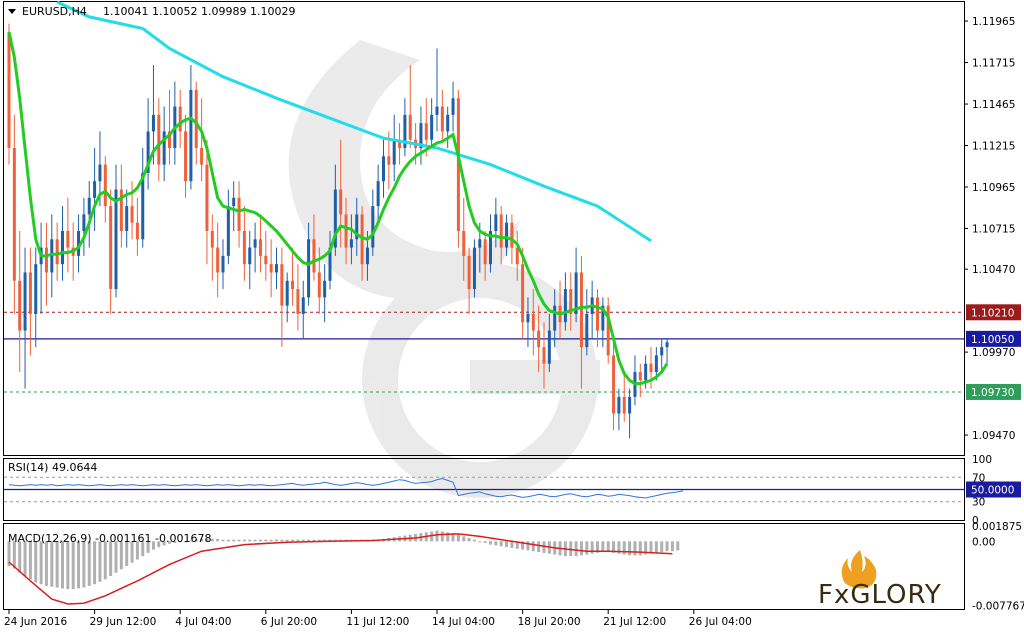  I want to click on date-tick-label: 11 Jul 12:00, so click(377, 622).